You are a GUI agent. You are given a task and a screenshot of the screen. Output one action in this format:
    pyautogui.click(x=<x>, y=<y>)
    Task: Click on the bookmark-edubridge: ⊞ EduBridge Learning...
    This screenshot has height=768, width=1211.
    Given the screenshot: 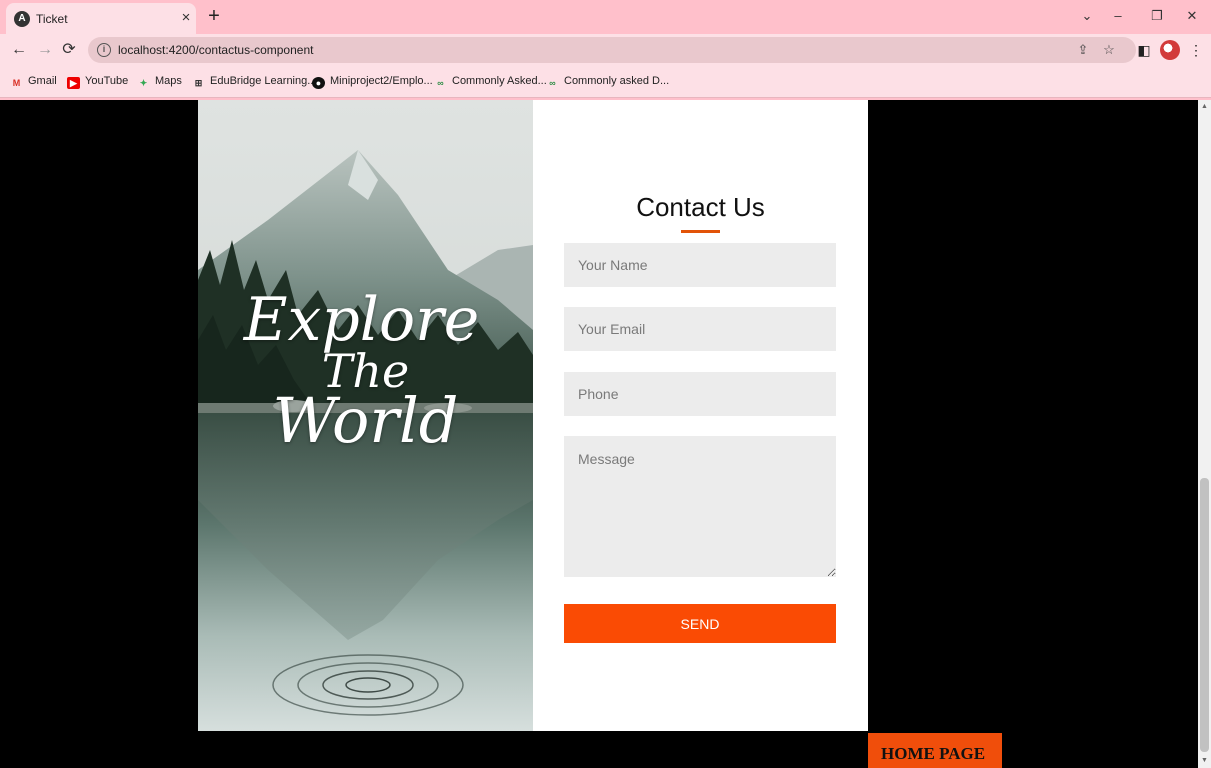 What is the action you would take?
    pyautogui.click(x=254, y=82)
    